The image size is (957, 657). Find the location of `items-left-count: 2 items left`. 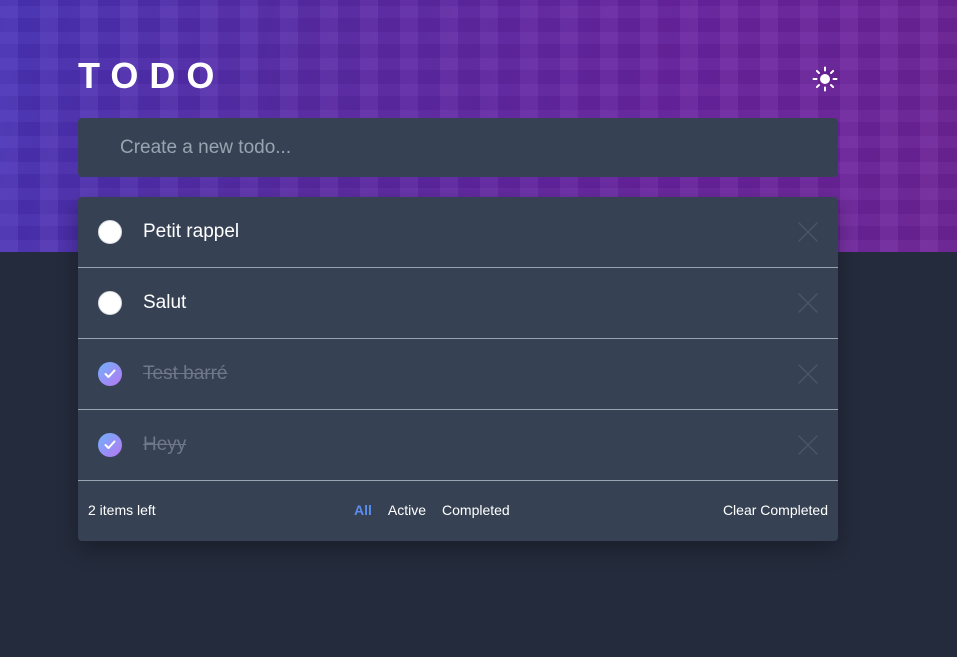

items-left-count: 2 items left is located at coordinates (122, 510).